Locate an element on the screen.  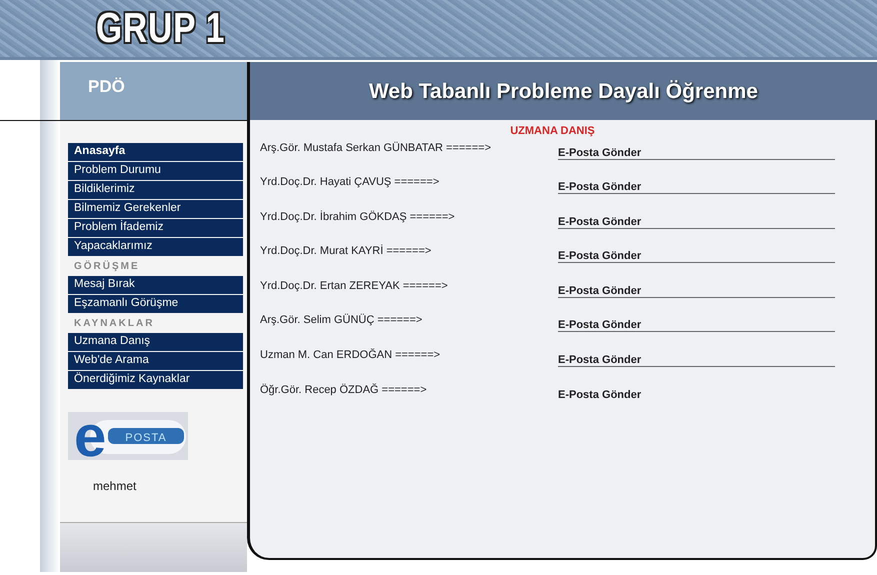
email-logo: e POSTA is located at coordinates (128, 436).